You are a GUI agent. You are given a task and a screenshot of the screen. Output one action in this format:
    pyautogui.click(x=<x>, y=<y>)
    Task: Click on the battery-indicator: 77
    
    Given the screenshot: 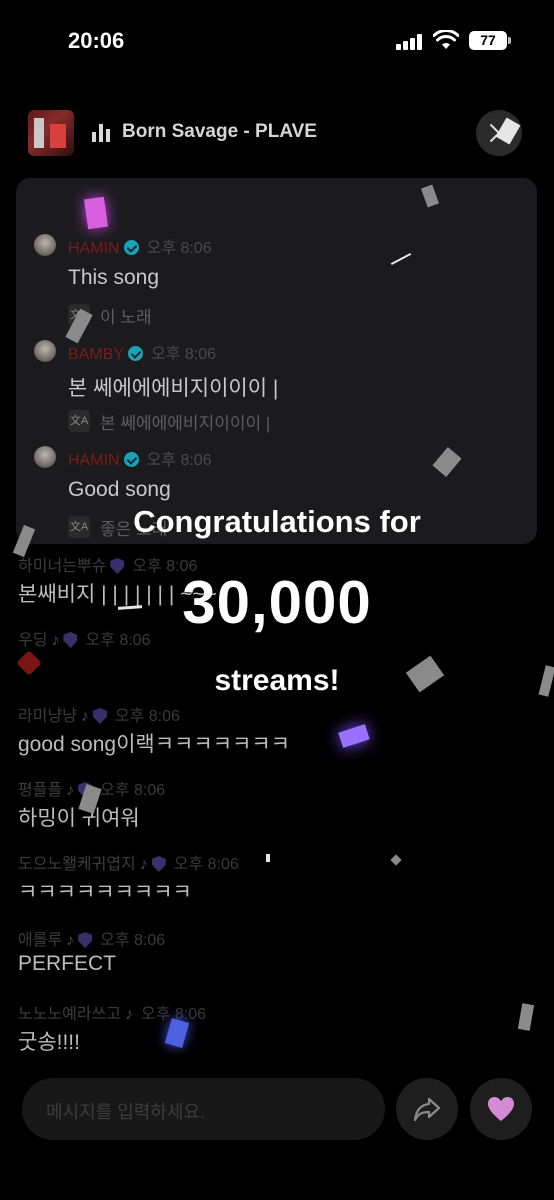 What is the action you would take?
    pyautogui.click(x=490, y=40)
    